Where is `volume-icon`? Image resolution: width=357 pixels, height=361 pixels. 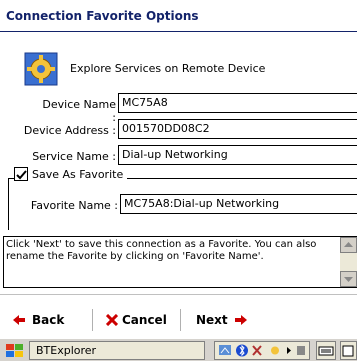 volume-icon is located at coordinates (301, 350).